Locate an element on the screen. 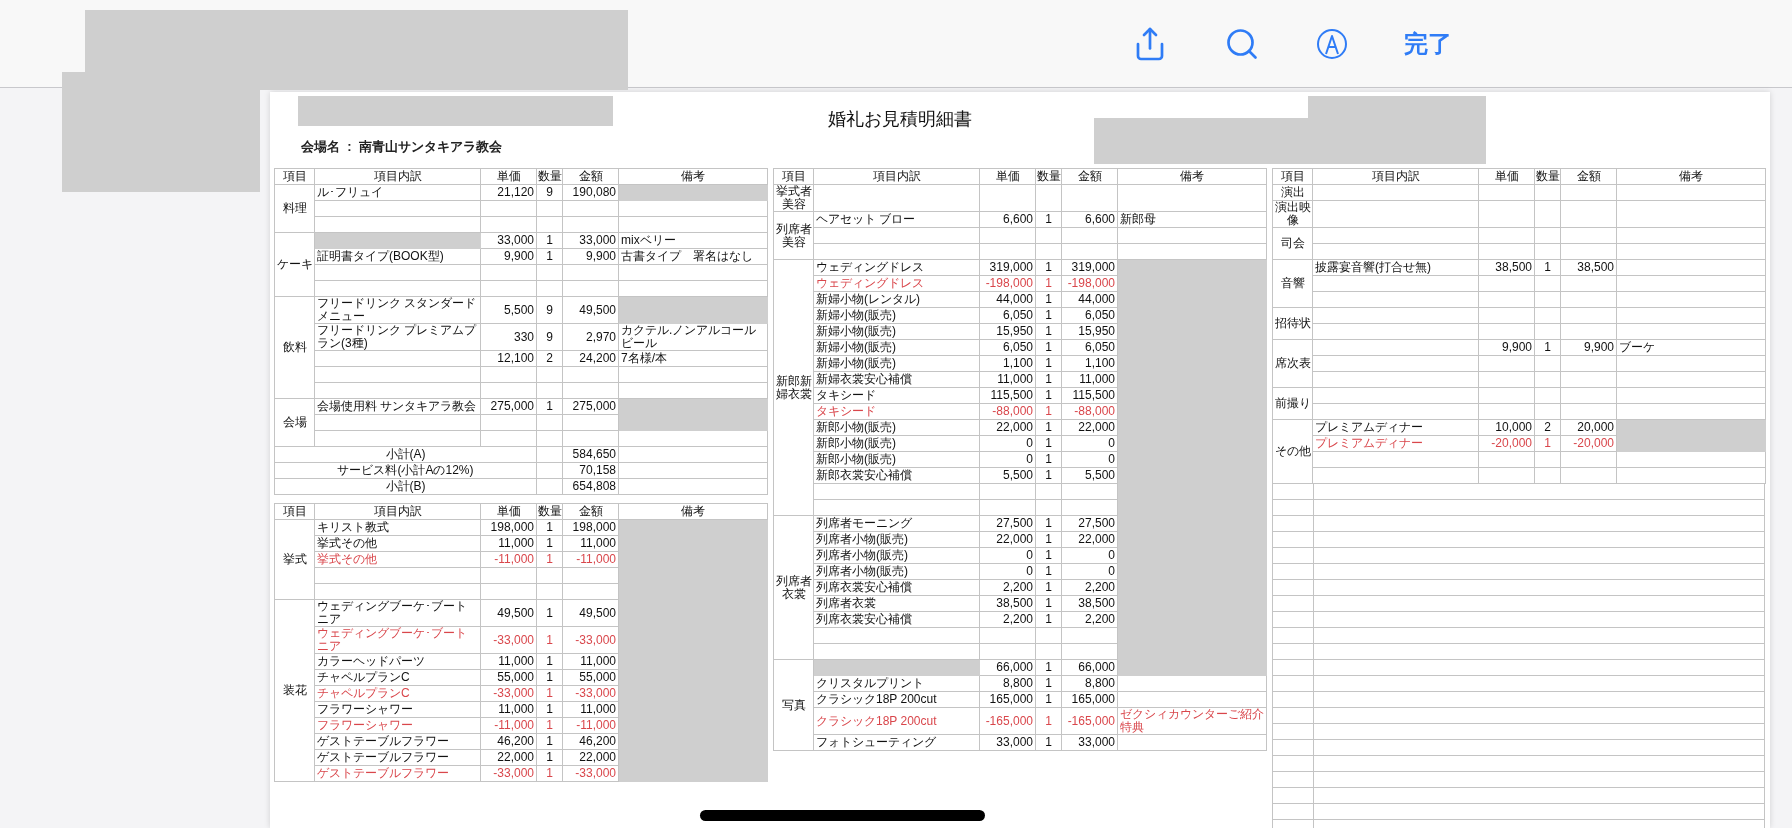 The width and height of the screenshot is (1792, 828). table-cell: 275,000 is located at coordinates (590, 406).